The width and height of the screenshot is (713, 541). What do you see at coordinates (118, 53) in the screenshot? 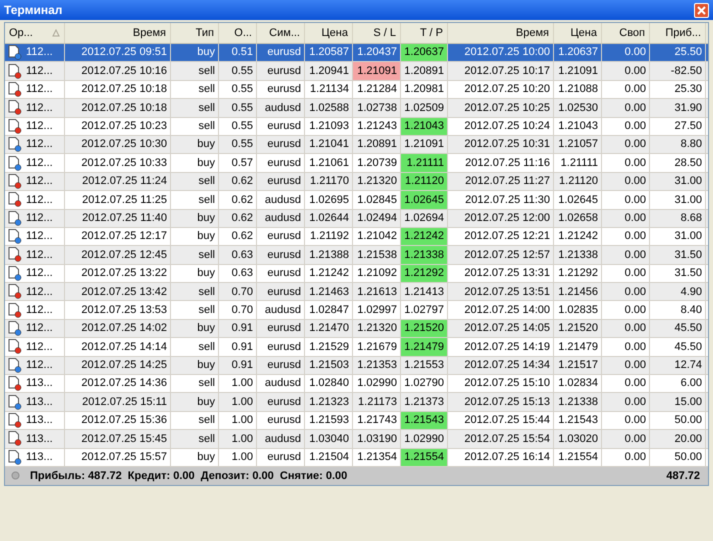
I see `table-cell: 2012.07.25 09:51` at bounding box center [118, 53].